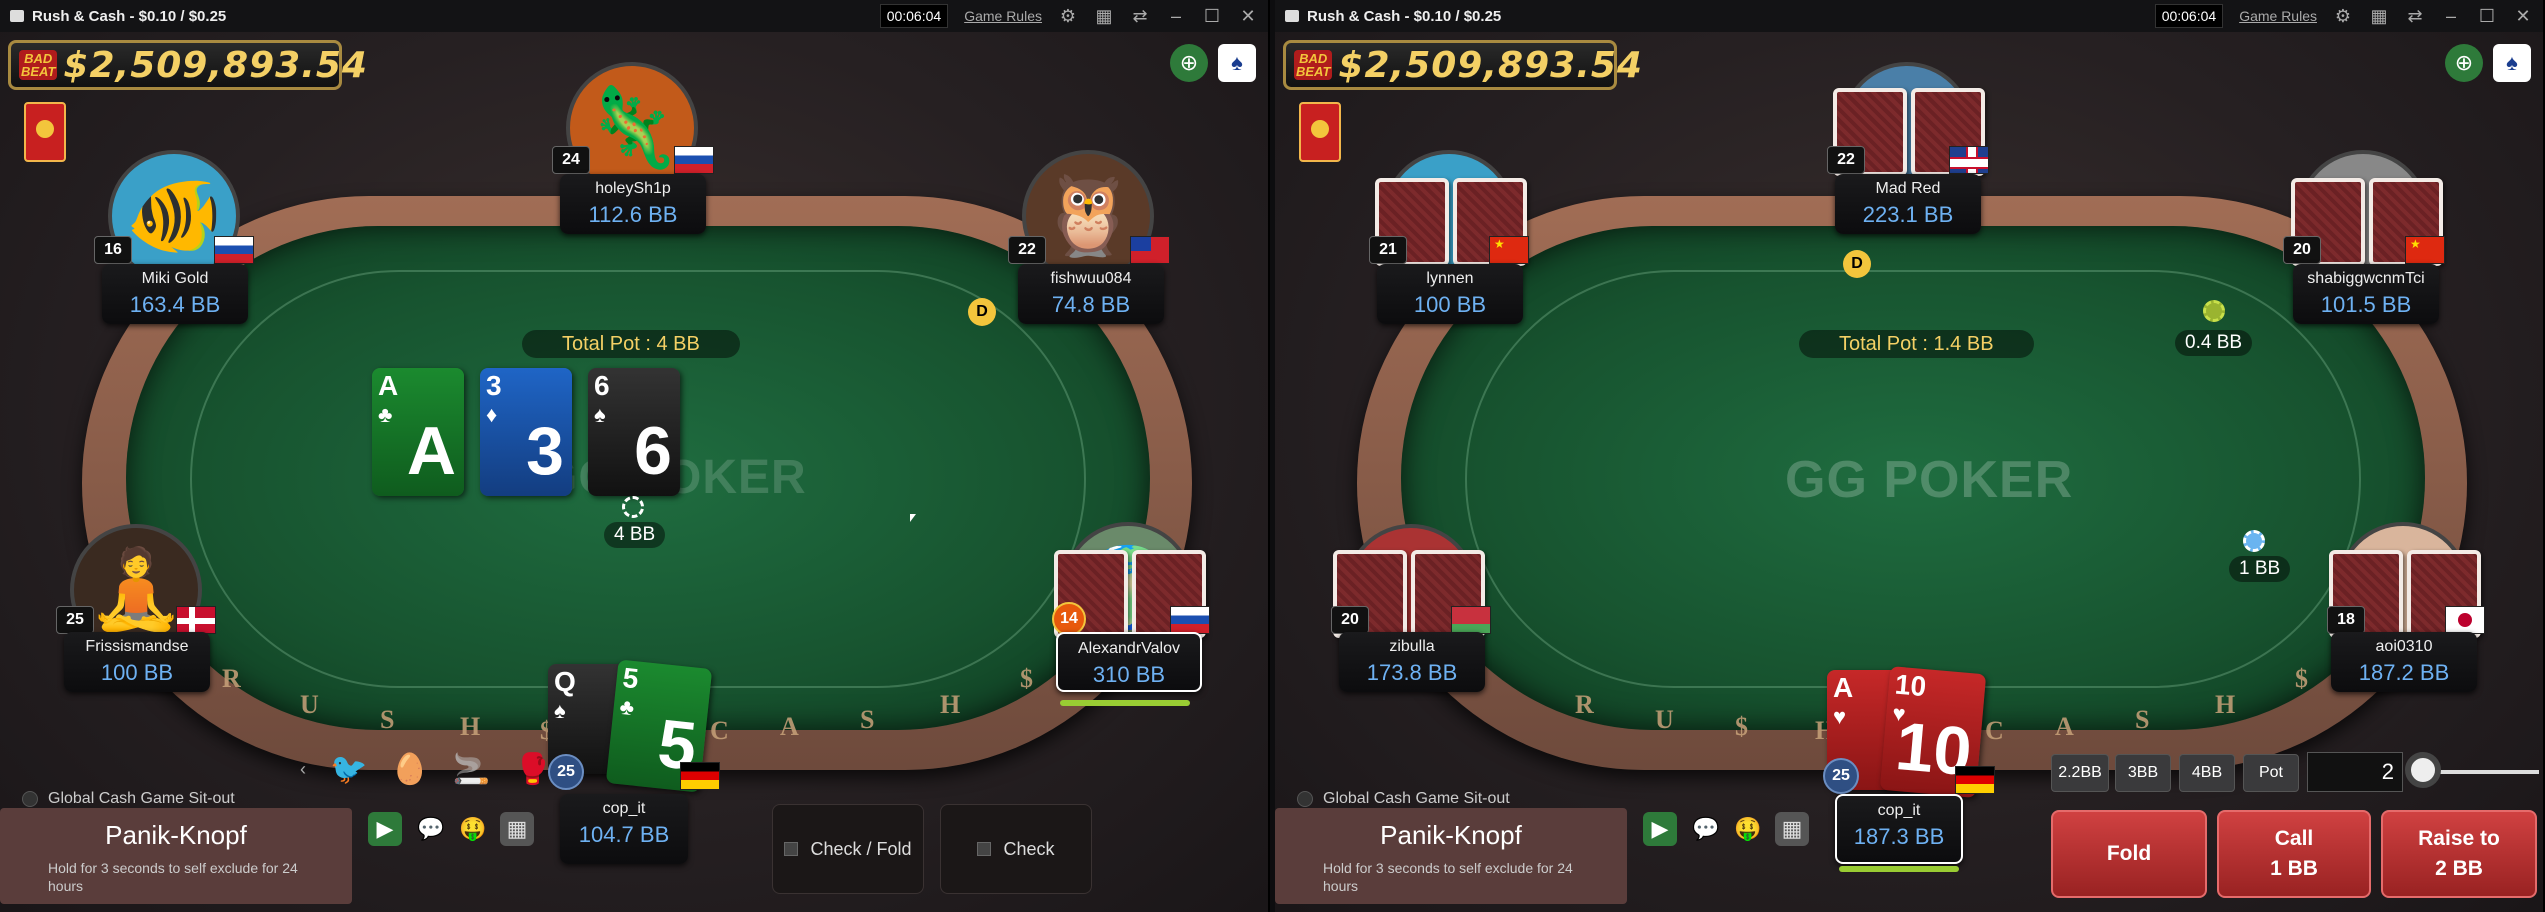  Describe the element at coordinates (984, 849) in the screenshot. I see `check-checkbox` at that location.